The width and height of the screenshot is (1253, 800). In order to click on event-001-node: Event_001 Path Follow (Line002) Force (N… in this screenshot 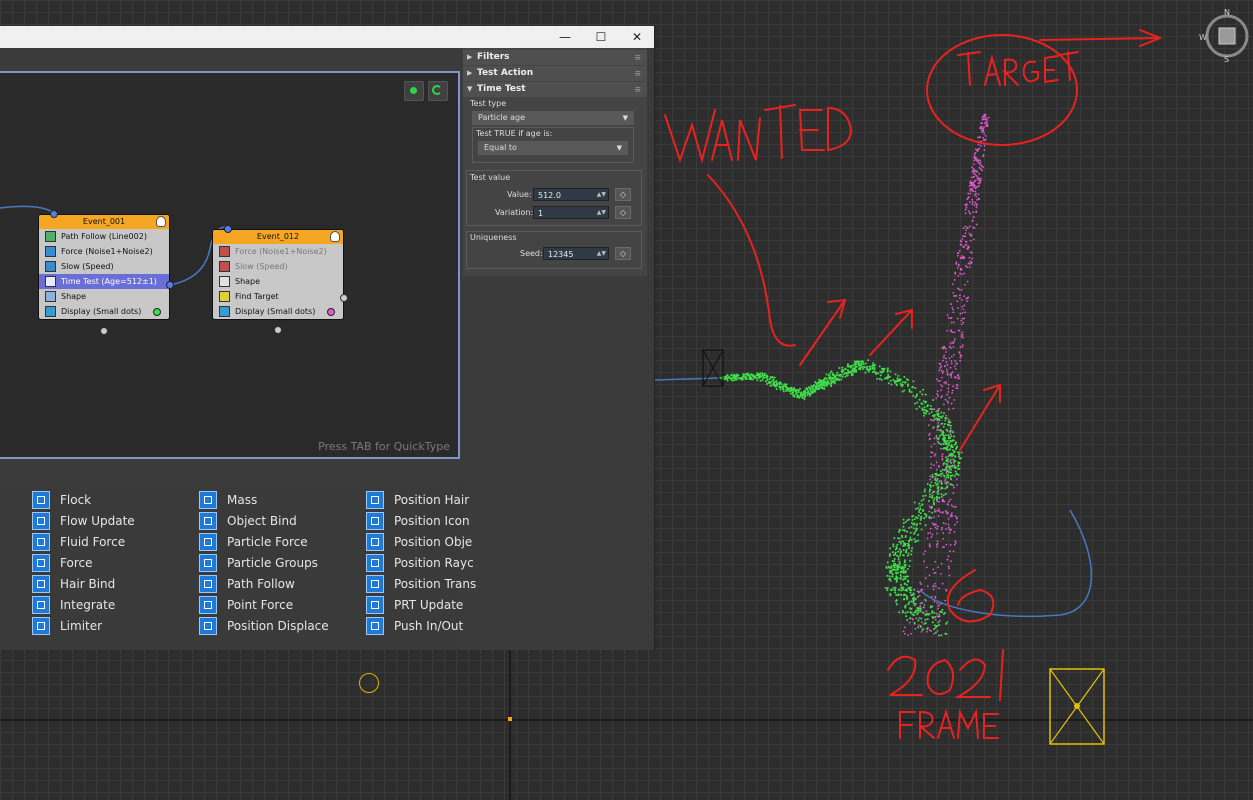, I will do `click(104, 267)`.